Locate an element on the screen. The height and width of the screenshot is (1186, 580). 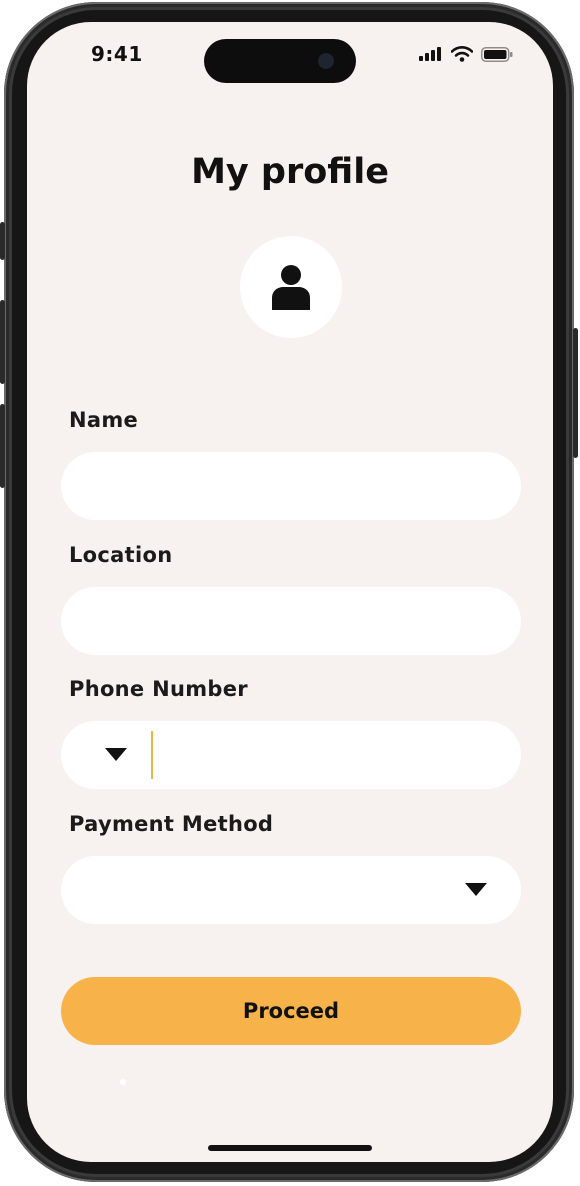
country-code-dropdown is located at coordinates (116, 755).